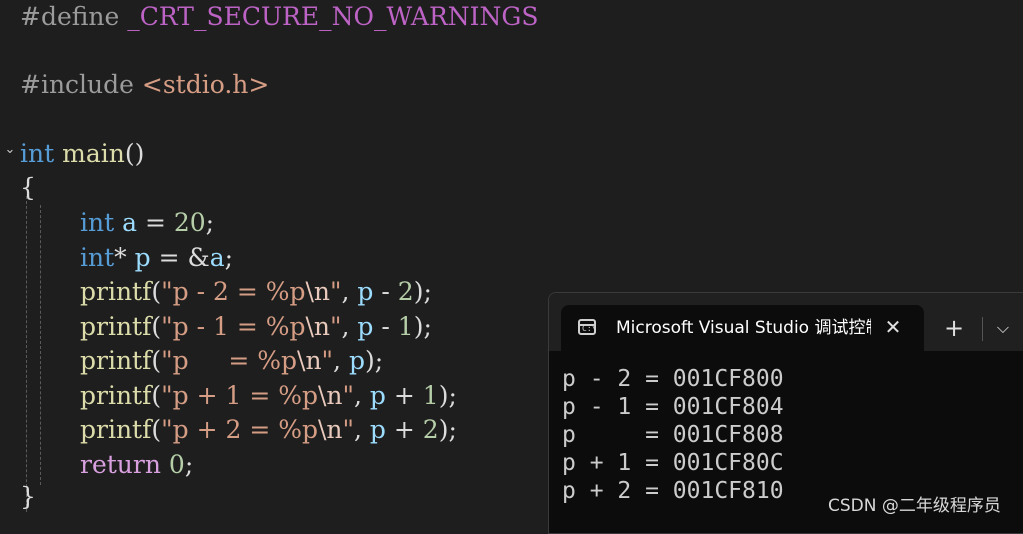 This screenshot has height=534, width=1023. I want to click on code-token: 20, so click(189, 222).